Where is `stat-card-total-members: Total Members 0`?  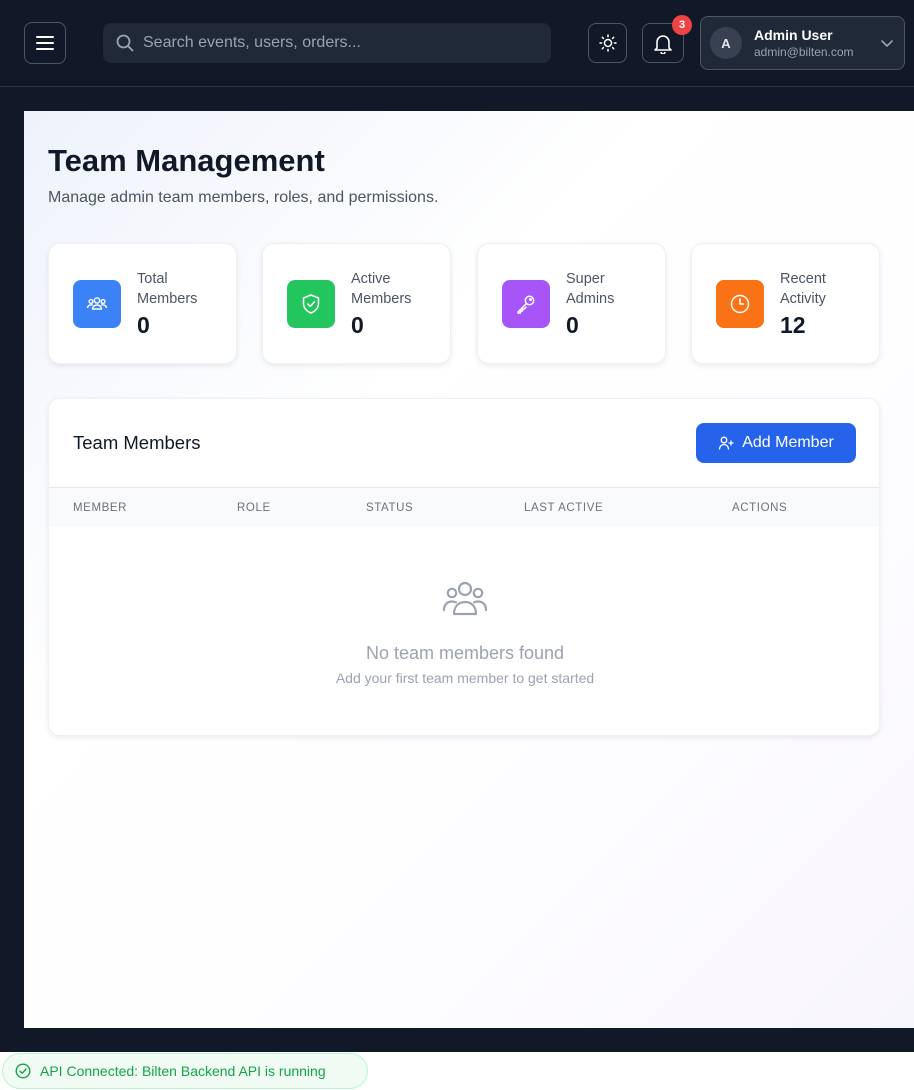
stat-card-total-members: Total Members 0 is located at coordinates (142, 303).